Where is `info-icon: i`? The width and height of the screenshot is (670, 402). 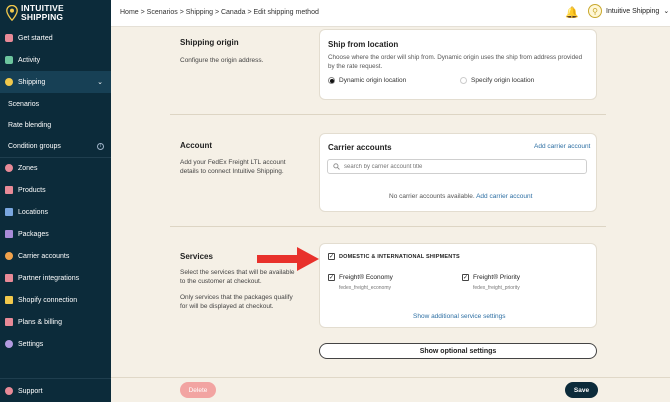 info-icon: i is located at coordinates (100, 146).